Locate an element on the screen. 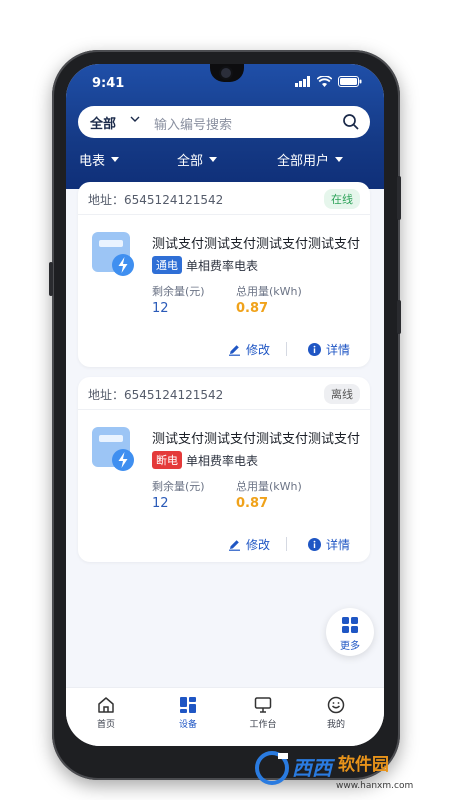 The width and height of the screenshot is (450, 800). home-icon is located at coordinates (106, 705).